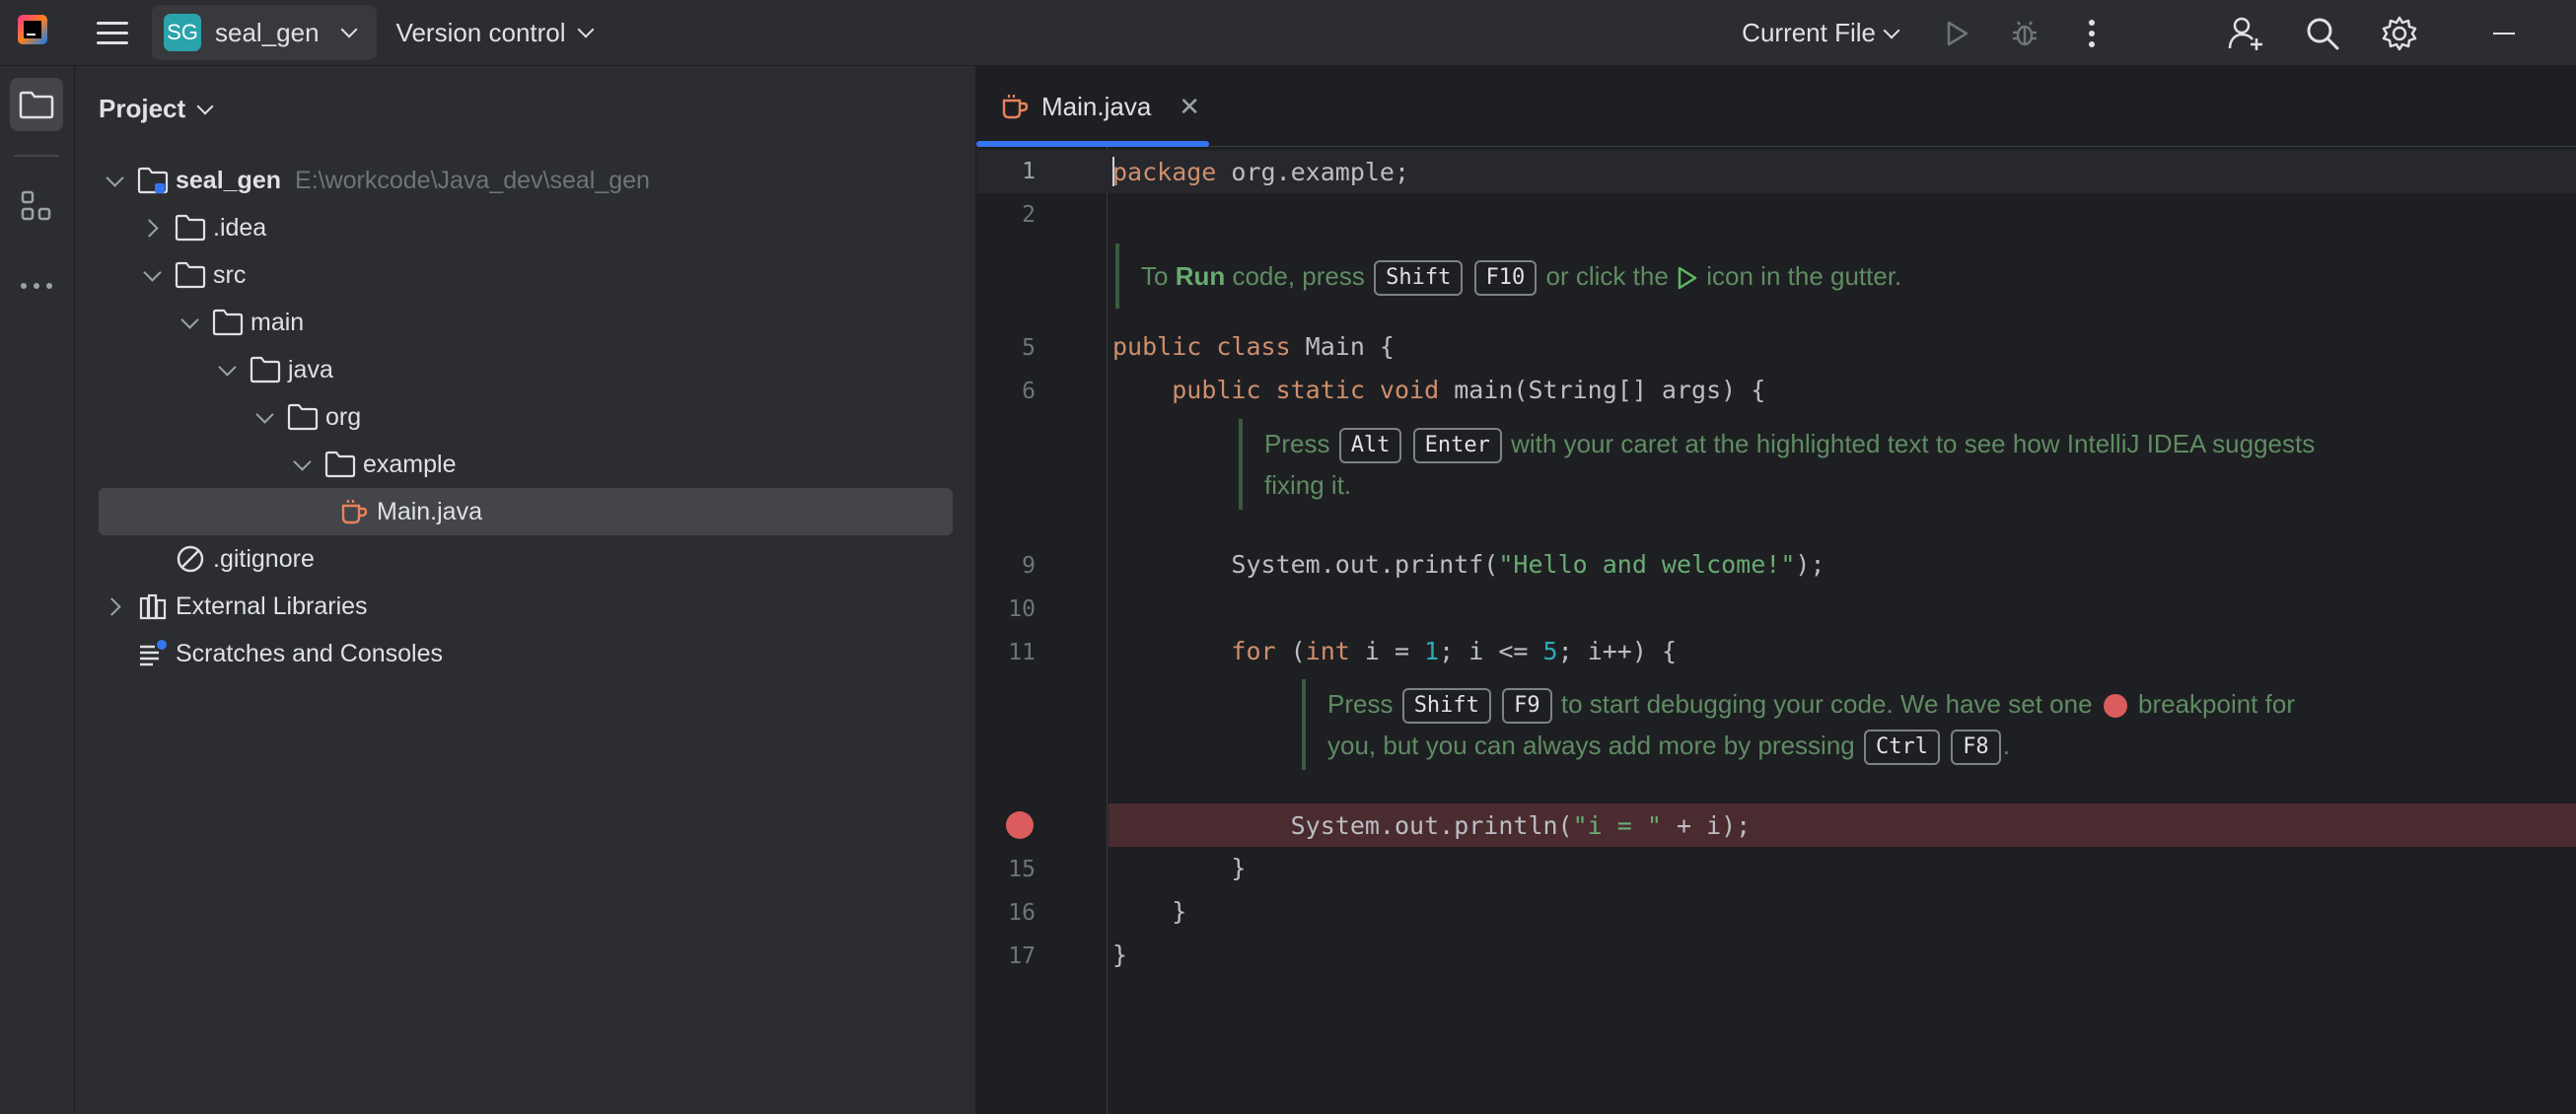 This screenshot has height=1114, width=2576. I want to click on tree-item-scratches: Scratches and Consoles, so click(525, 654).